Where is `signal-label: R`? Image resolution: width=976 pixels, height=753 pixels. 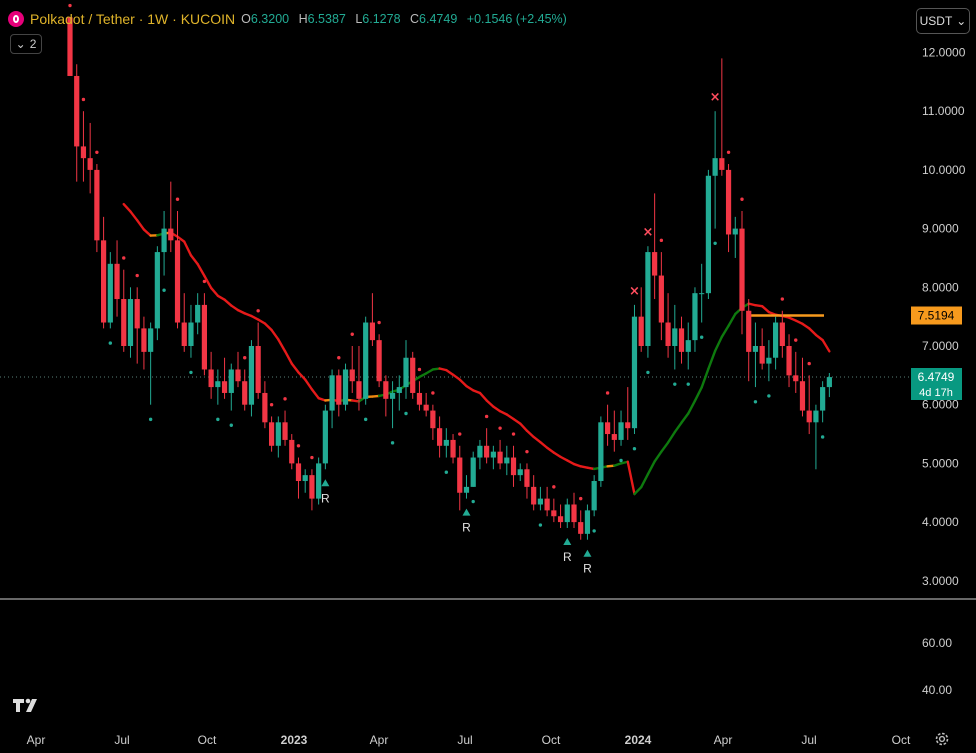 signal-label: R is located at coordinates (466, 528).